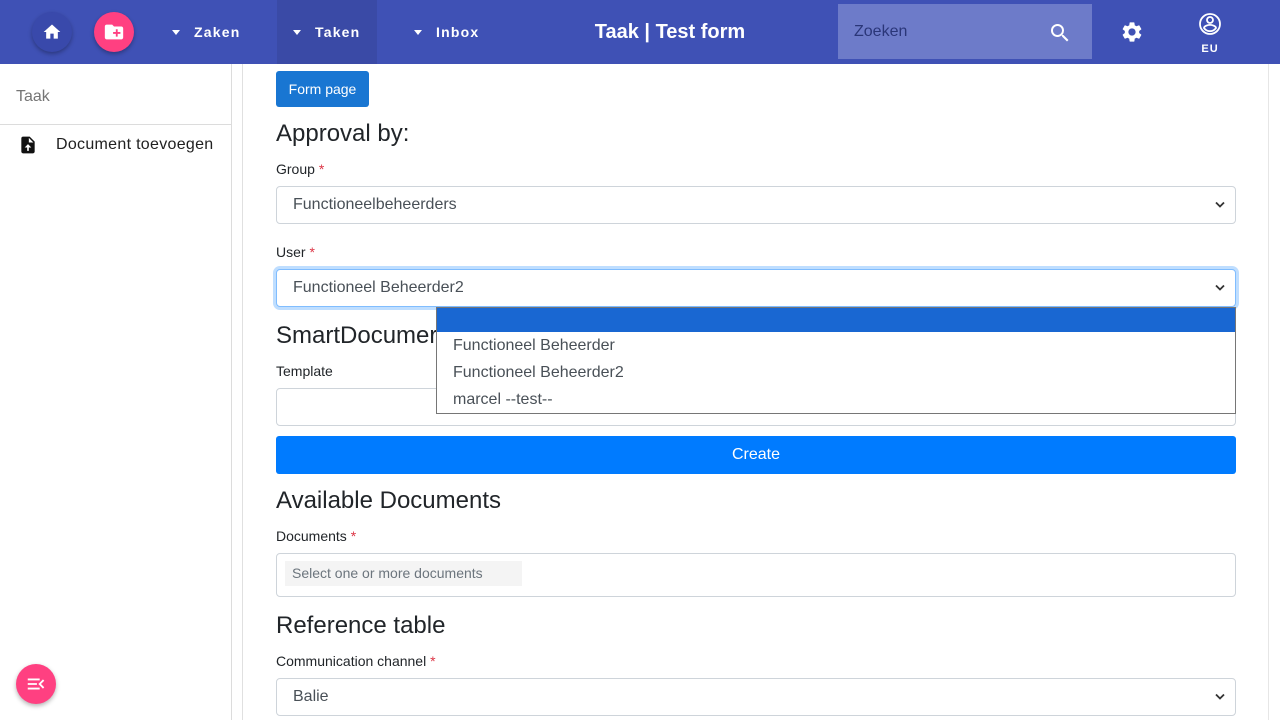 The height and width of the screenshot is (720, 1280). What do you see at coordinates (361, 625) in the screenshot?
I see `reference-table-heading: Reference table` at bounding box center [361, 625].